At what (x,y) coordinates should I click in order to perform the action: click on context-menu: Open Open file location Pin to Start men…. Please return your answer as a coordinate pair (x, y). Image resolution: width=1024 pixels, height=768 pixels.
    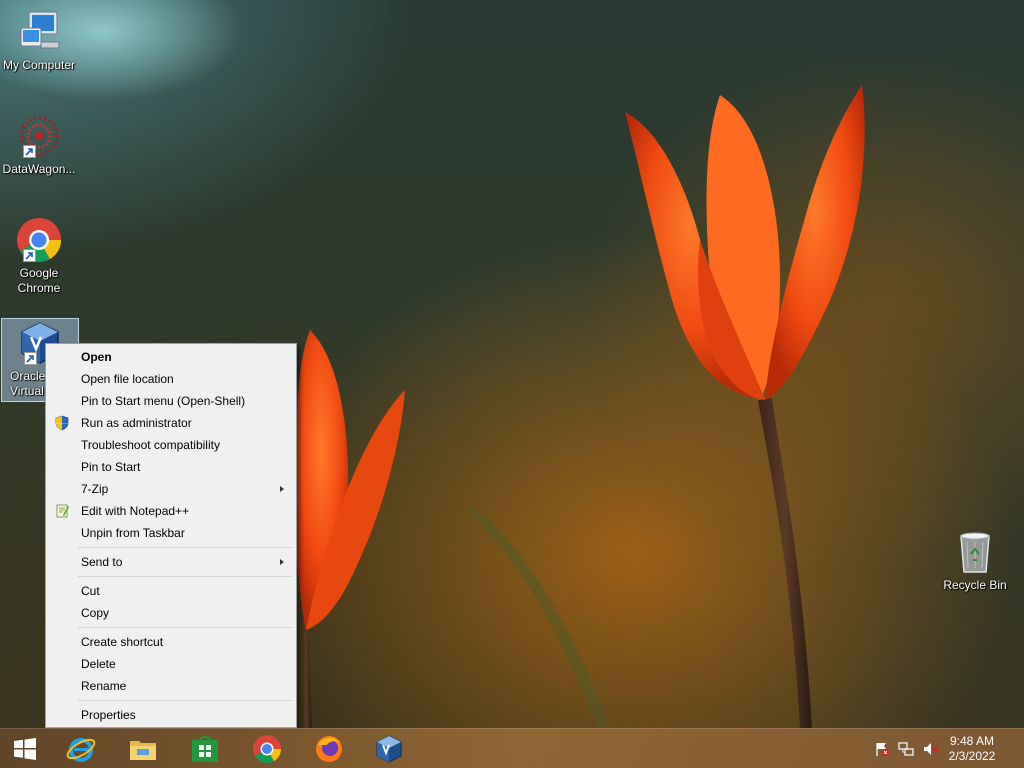
    Looking at the image, I should click on (171, 535).